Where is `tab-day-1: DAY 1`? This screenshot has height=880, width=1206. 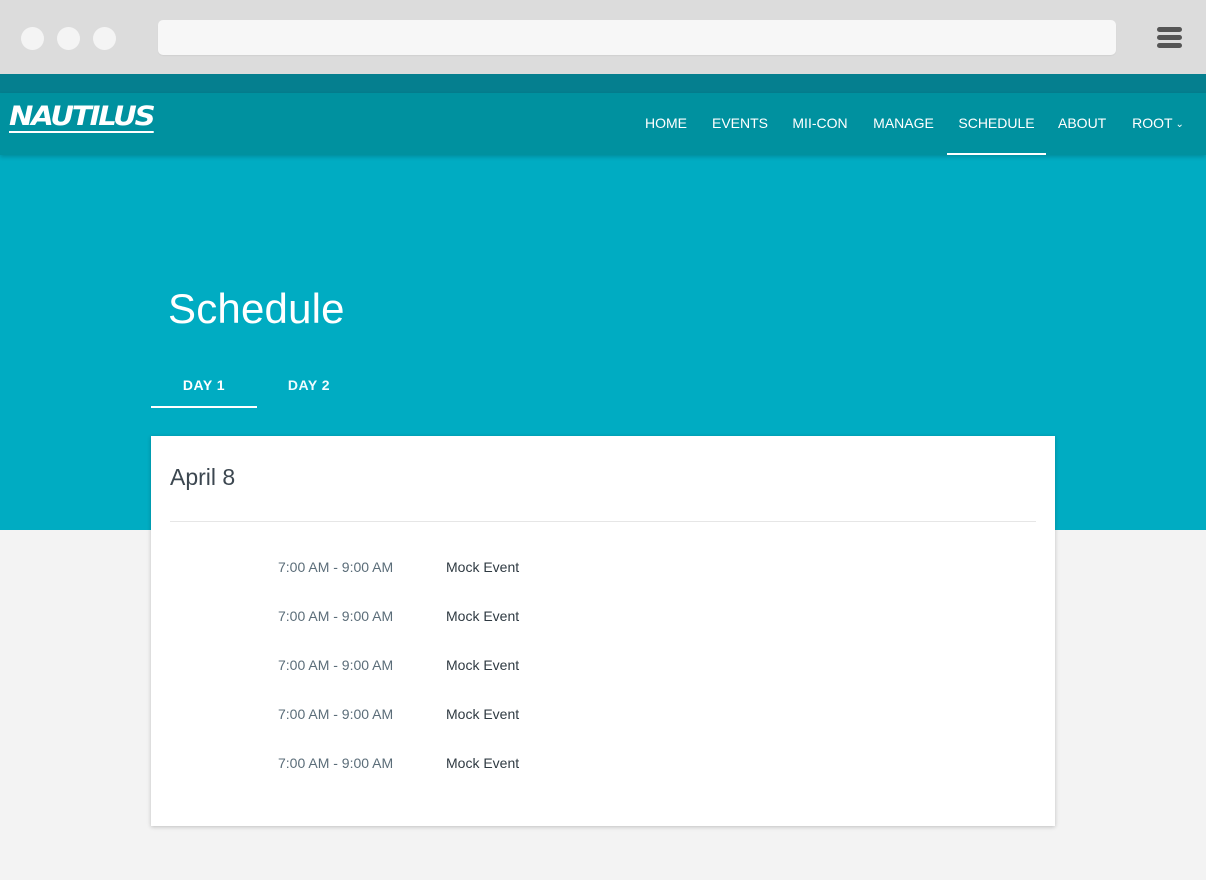
tab-day-1: DAY 1 is located at coordinates (204, 385).